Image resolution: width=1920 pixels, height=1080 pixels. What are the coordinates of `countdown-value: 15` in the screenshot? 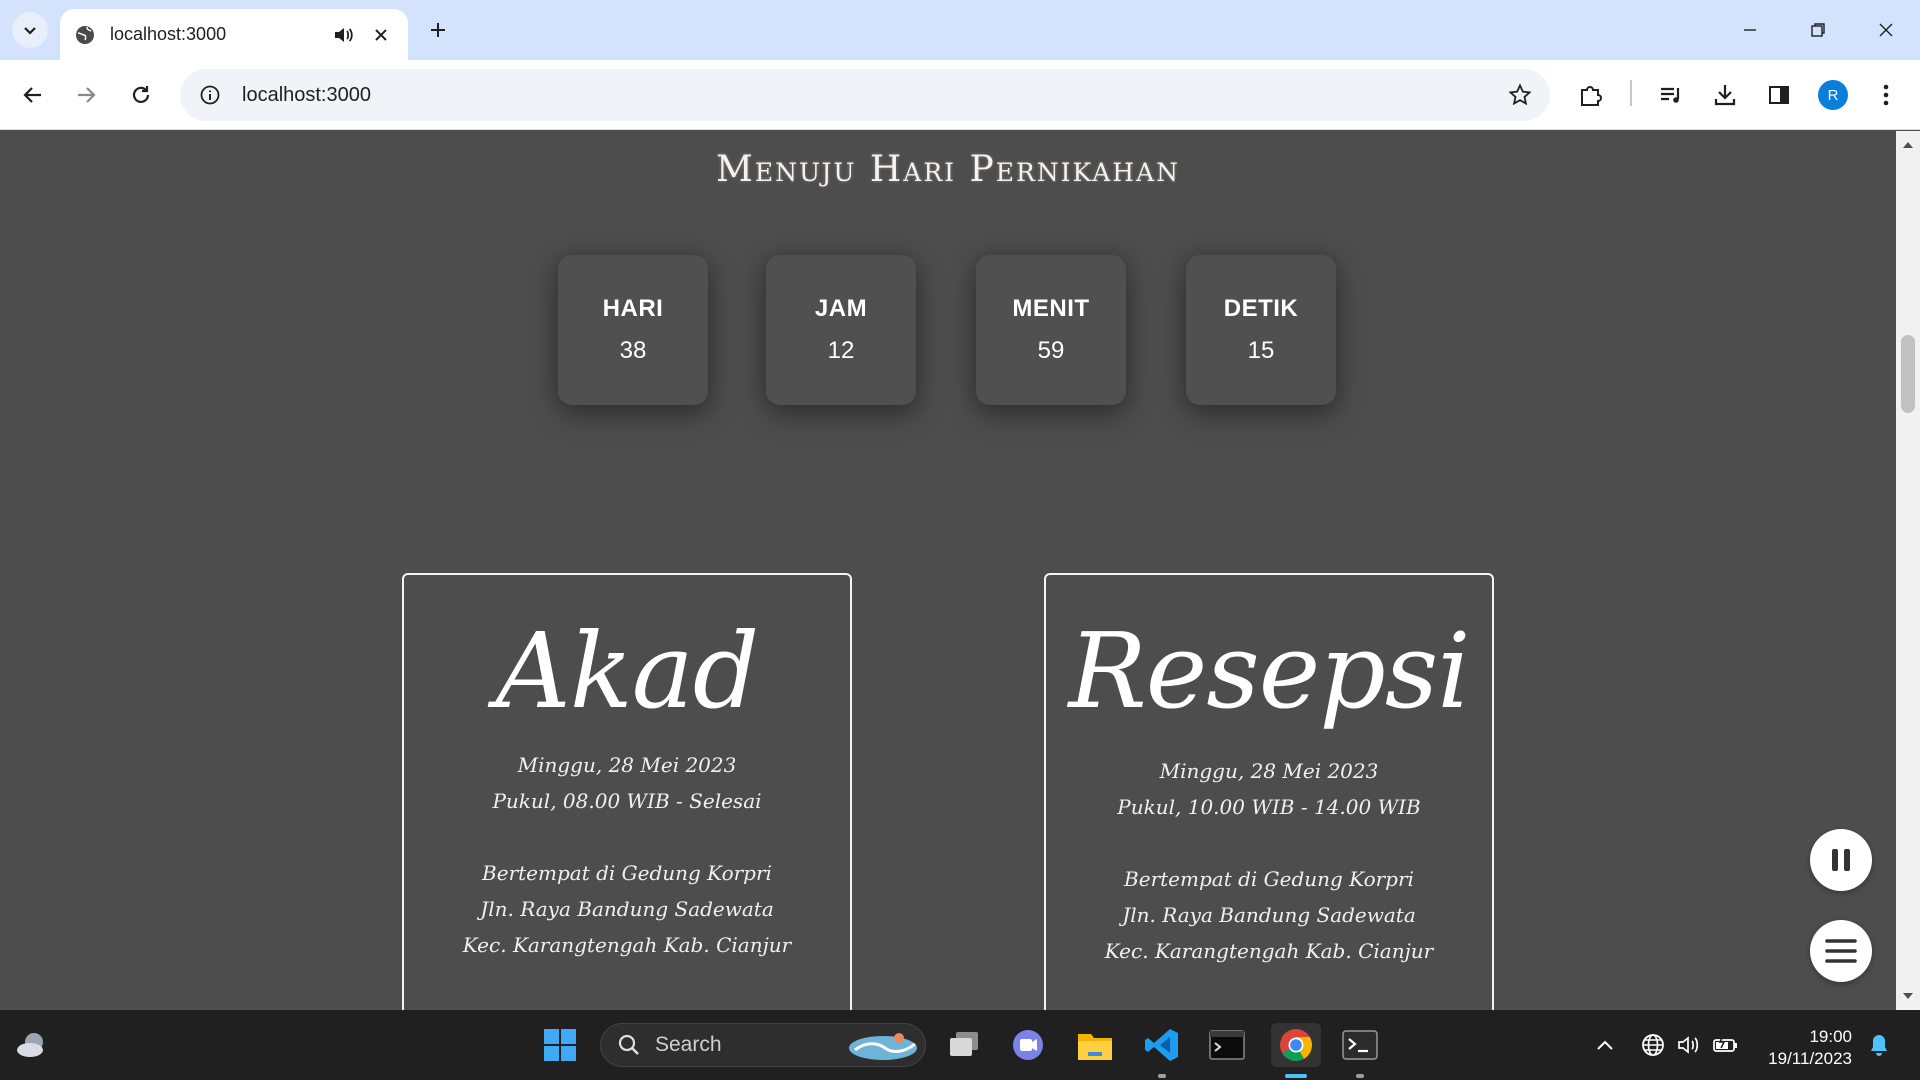 It's located at (1261, 350).